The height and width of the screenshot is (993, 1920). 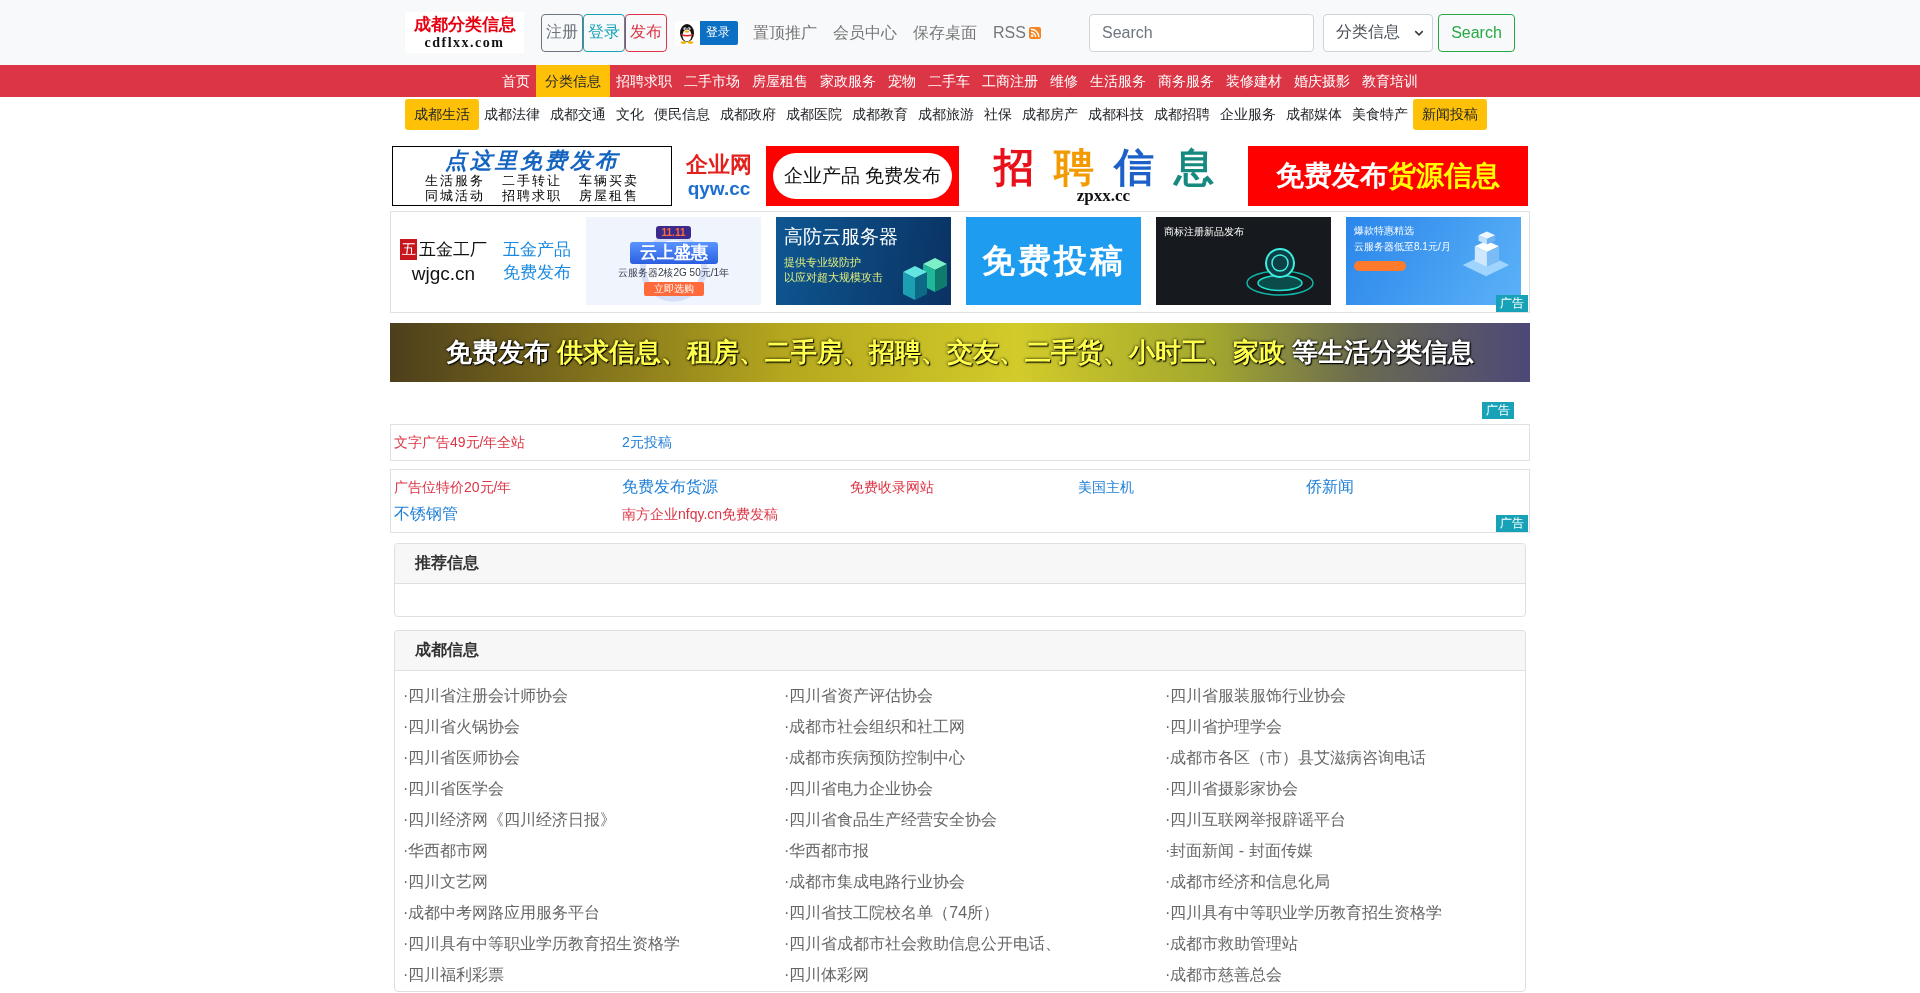 I want to click on ad-banner: 免费发布货源信息, so click(x=1388, y=176).